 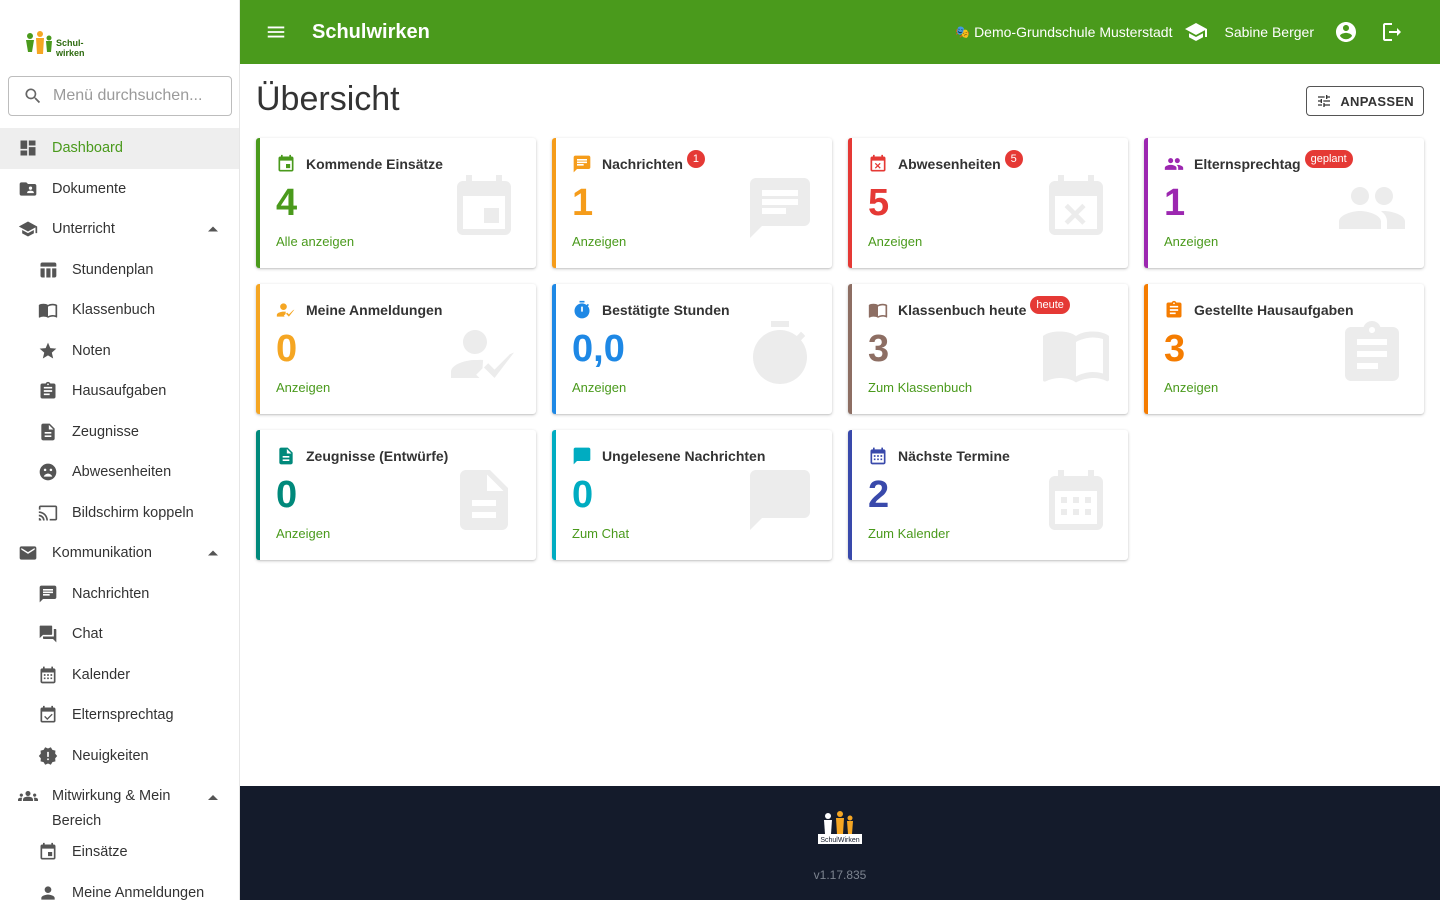 What do you see at coordinates (87, 148) in the screenshot?
I see `sidebar-item-label: Dashboard` at bounding box center [87, 148].